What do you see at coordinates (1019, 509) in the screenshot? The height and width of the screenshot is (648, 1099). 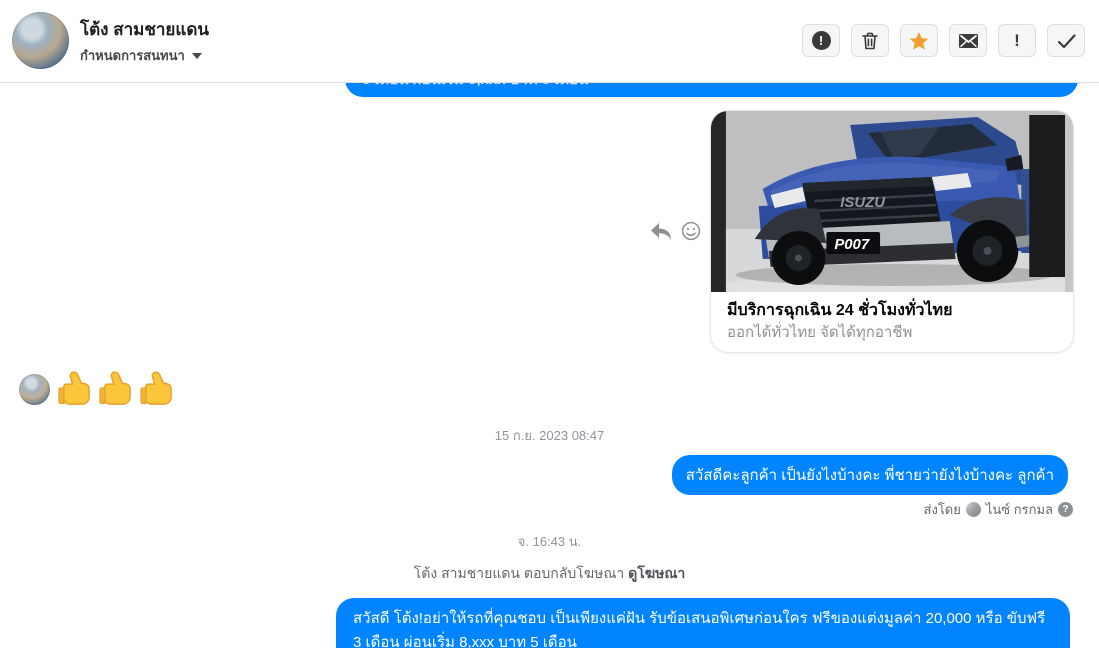 I see `agent-name: ไนซ์ กรกมล` at bounding box center [1019, 509].